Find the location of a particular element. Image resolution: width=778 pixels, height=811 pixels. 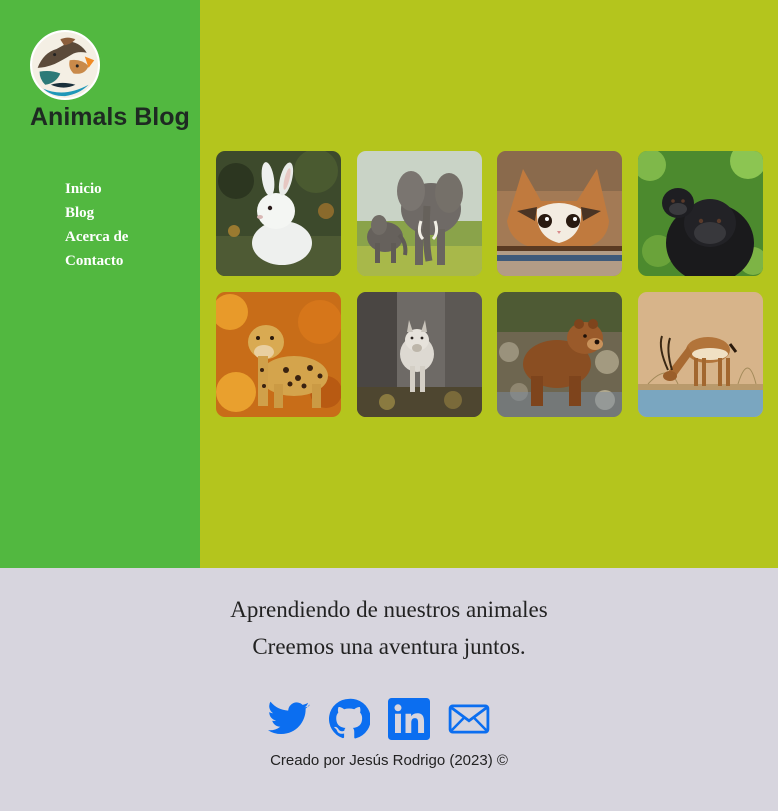

twitter-link is located at coordinates (289, 719).